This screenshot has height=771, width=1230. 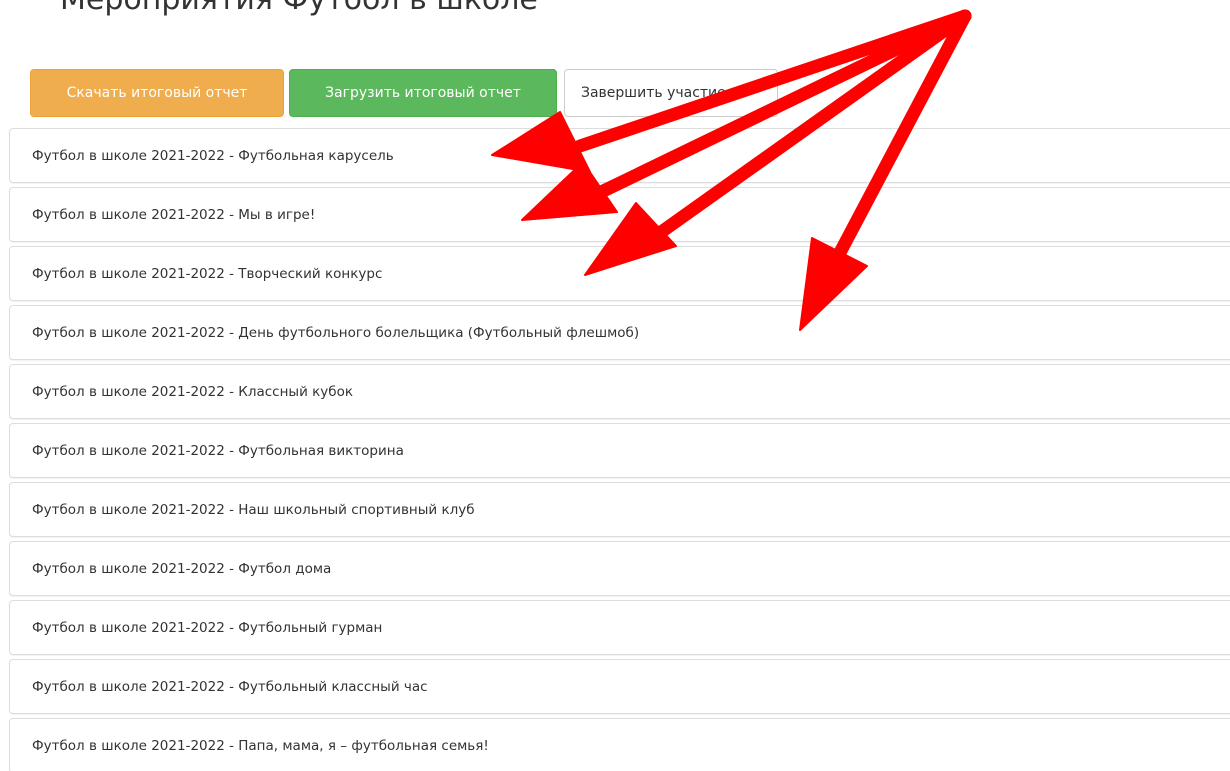 I want to click on finish-participation-button: Завершить участие, so click(x=671, y=93).